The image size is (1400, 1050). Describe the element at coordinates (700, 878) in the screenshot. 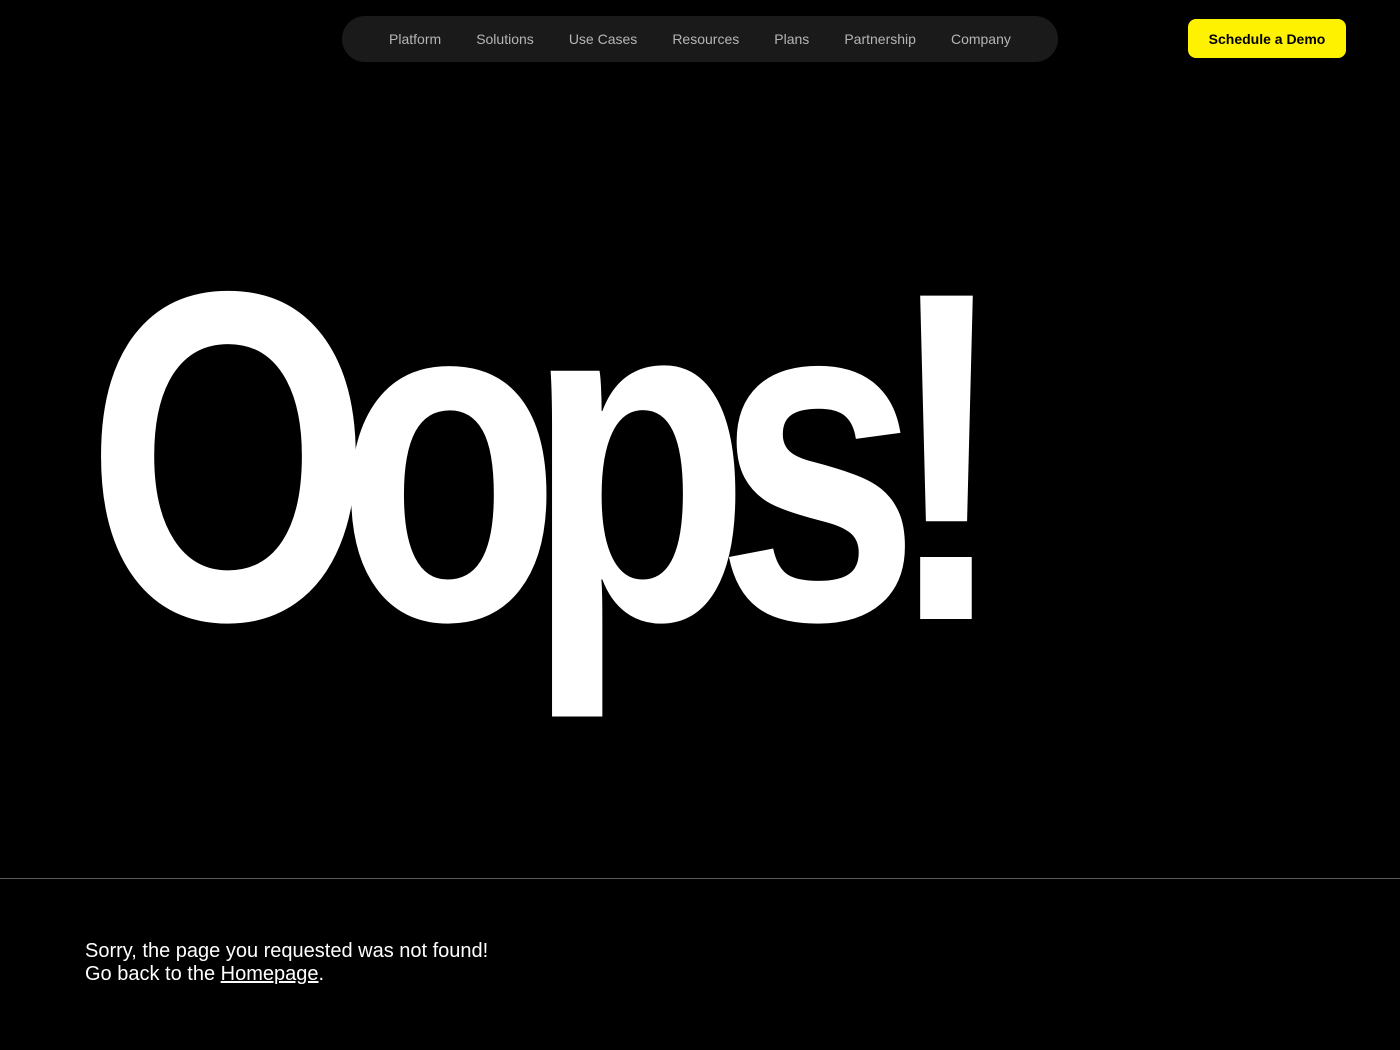

I see `section-divider` at that location.